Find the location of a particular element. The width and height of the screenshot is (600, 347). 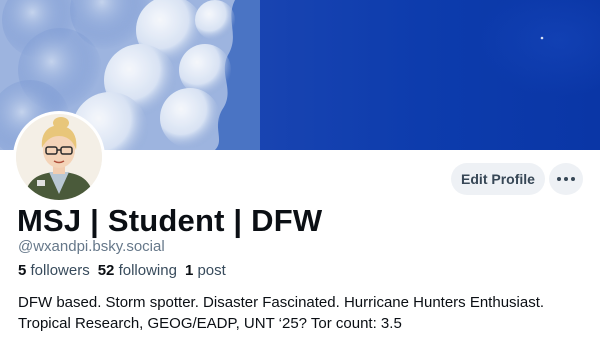

avatar-frame is located at coordinates (59, 157).